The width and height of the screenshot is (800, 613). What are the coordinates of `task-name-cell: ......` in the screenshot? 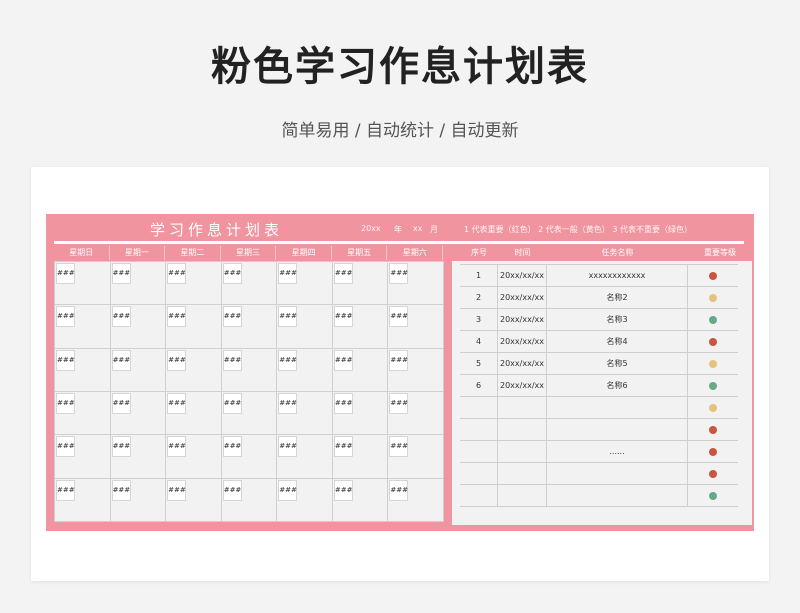 It's located at (617, 452).